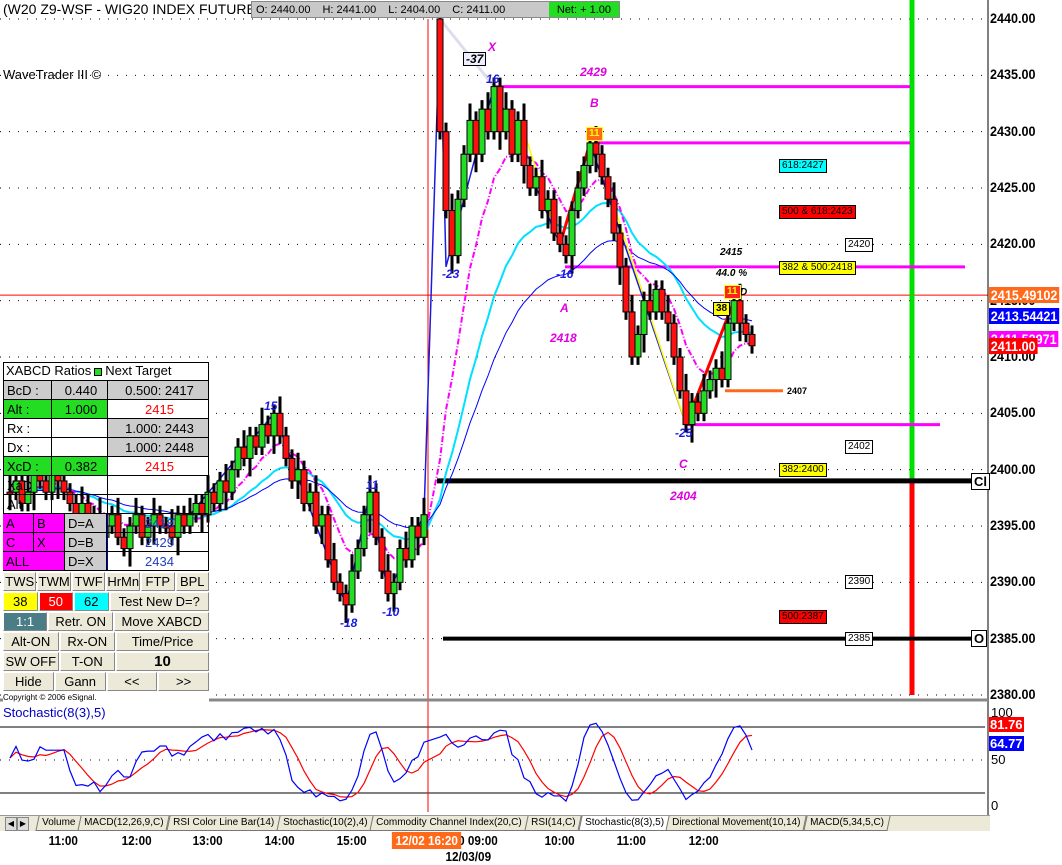  What do you see at coordinates (1013, 18) in the screenshot?
I see `price-tick: 2440.00` at bounding box center [1013, 18].